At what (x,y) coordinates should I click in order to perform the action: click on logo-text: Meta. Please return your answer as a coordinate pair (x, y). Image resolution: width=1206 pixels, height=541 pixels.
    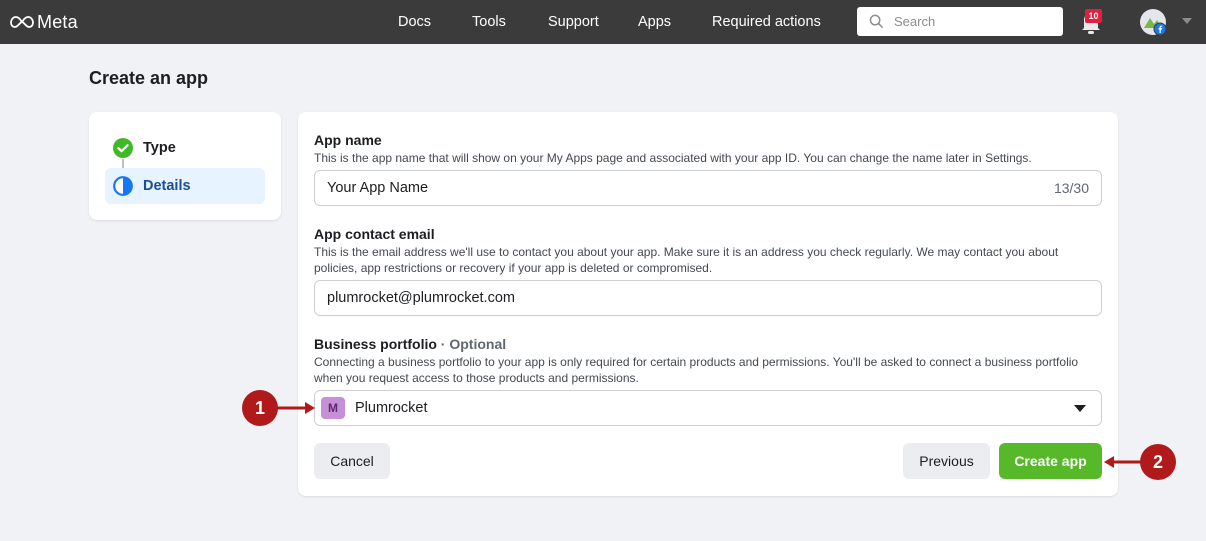
    Looking at the image, I should click on (57, 21).